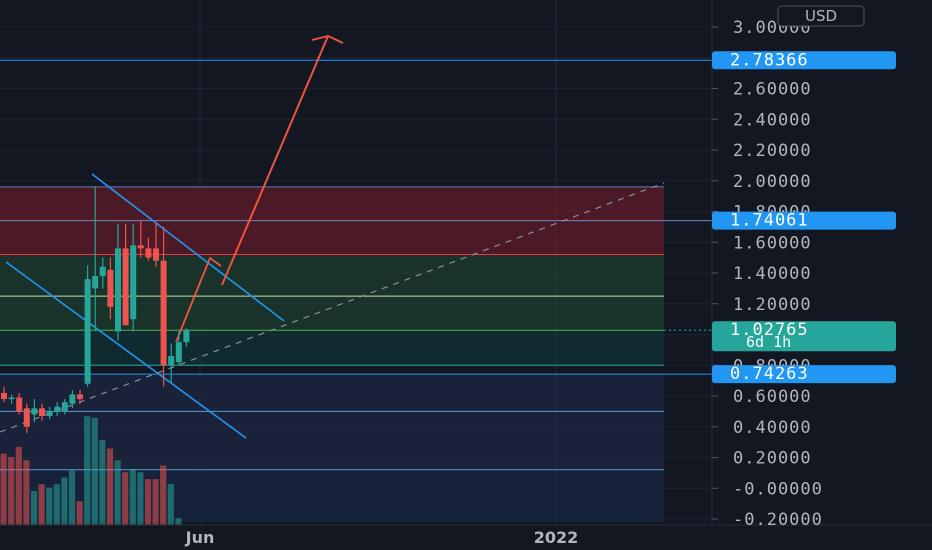 This screenshot has width=932, height=550. Describe the element at coordinates (772, 459) in the screenshot. I see `price-tick-label: 0.20000` at that location.